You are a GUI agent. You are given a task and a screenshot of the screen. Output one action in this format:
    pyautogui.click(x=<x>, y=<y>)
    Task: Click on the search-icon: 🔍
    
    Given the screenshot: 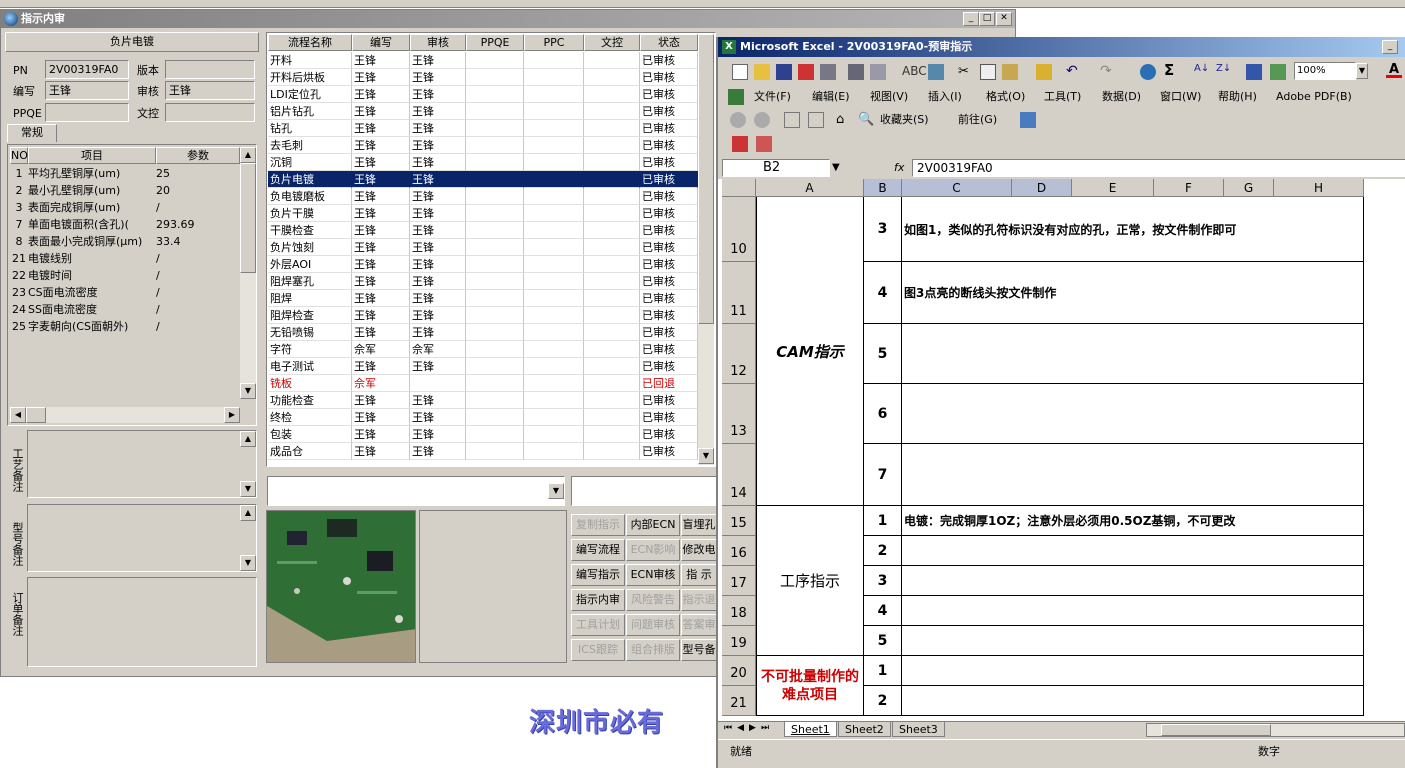 What is the action you would take?
    pyautogui.click(x=866, y=120)
    